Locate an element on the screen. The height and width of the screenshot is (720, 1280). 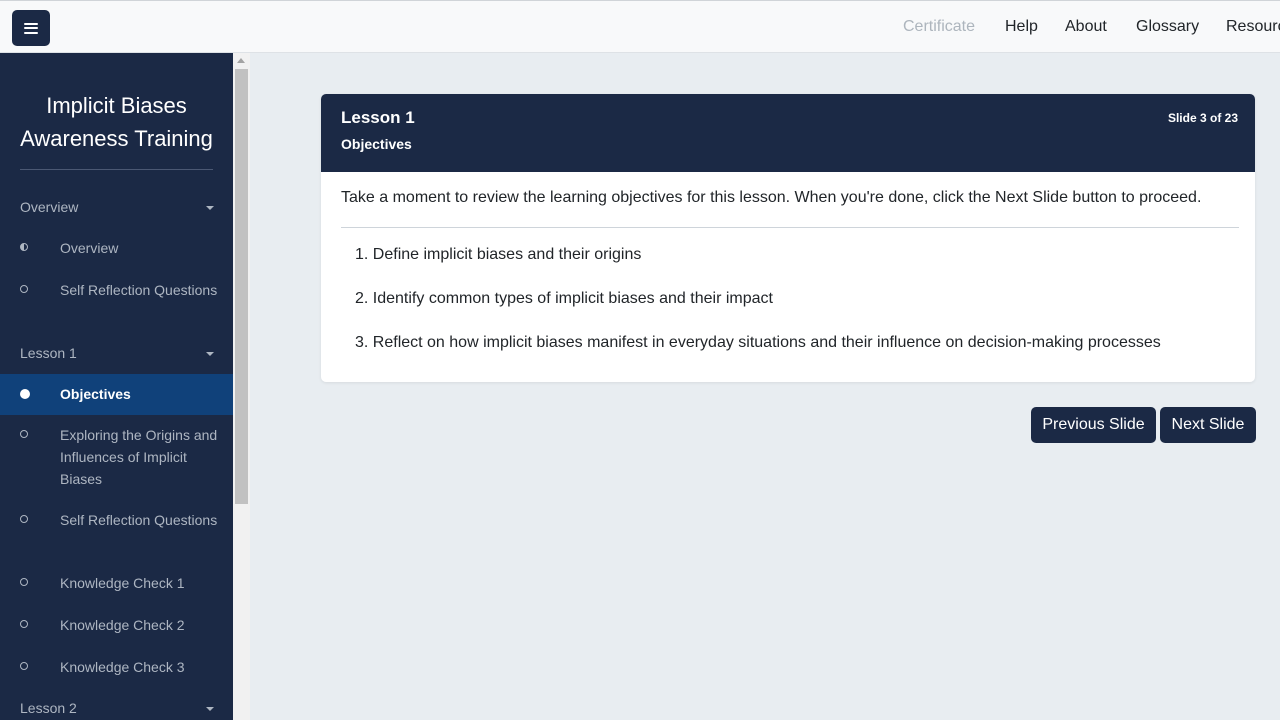
nav-certificate-link: Certificate is located at coordinates (939, 26).